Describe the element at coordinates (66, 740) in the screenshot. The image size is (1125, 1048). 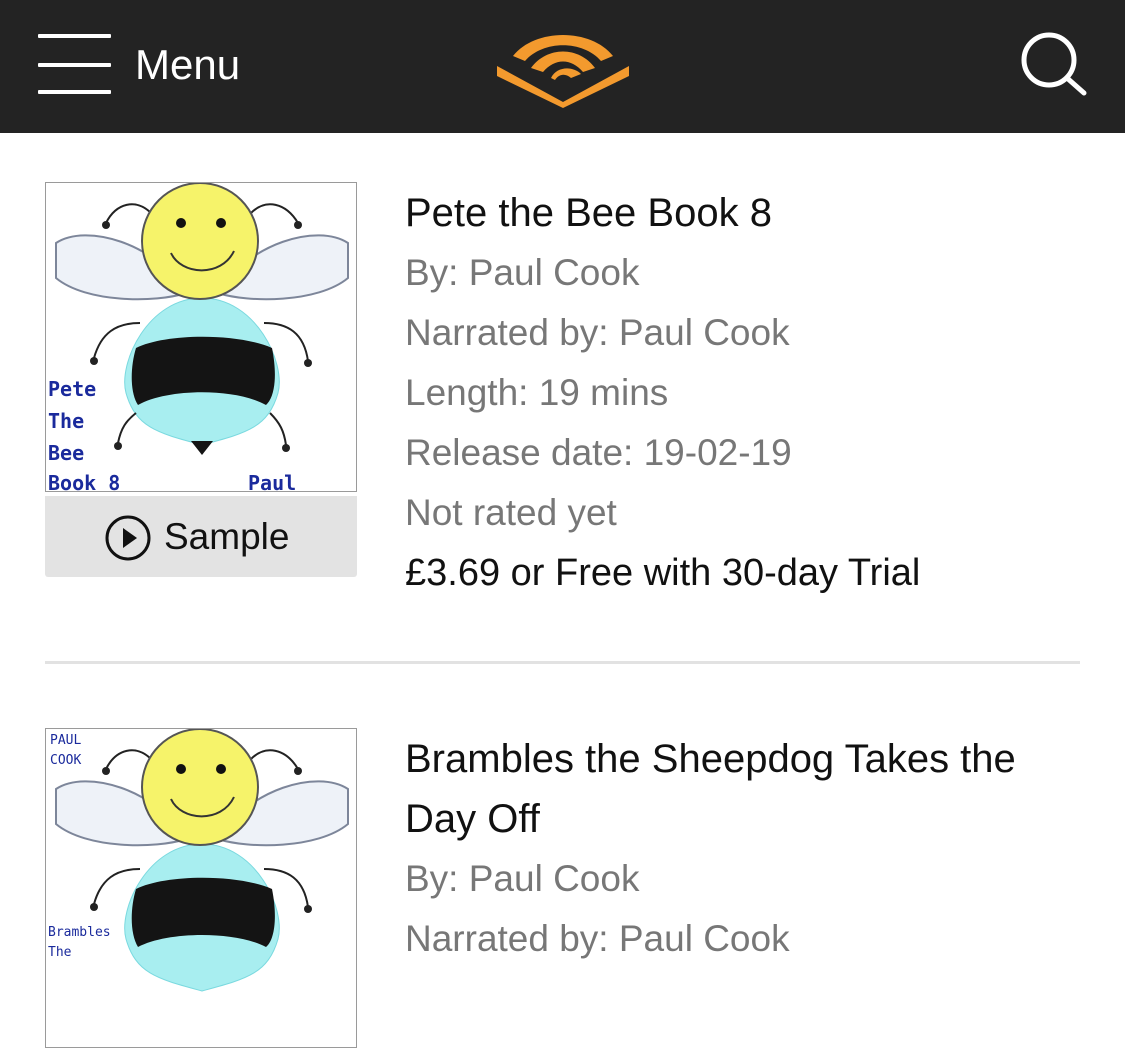
I see `cover-author-line: PAUL` at that location.